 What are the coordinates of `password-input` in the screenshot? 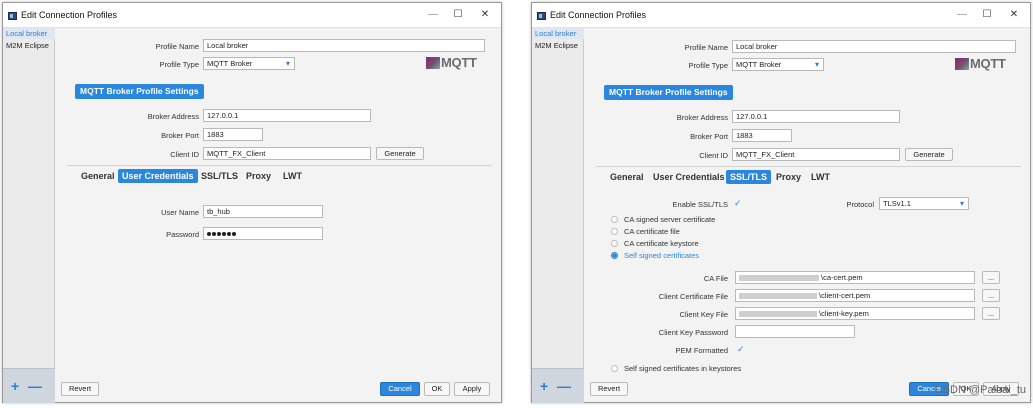 It's located at (263, 233).